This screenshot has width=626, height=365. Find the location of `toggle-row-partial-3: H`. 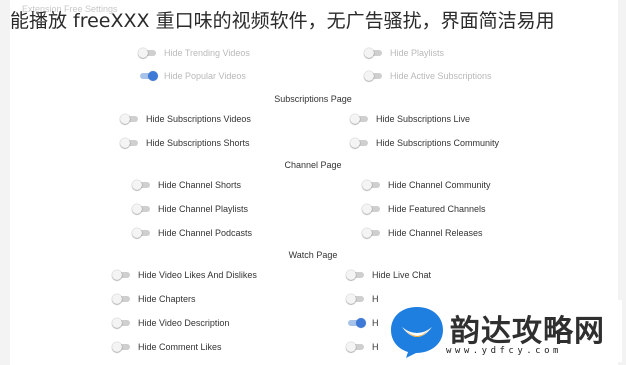

toggle-row-partial-3: H is located at coordinates (362, 347).